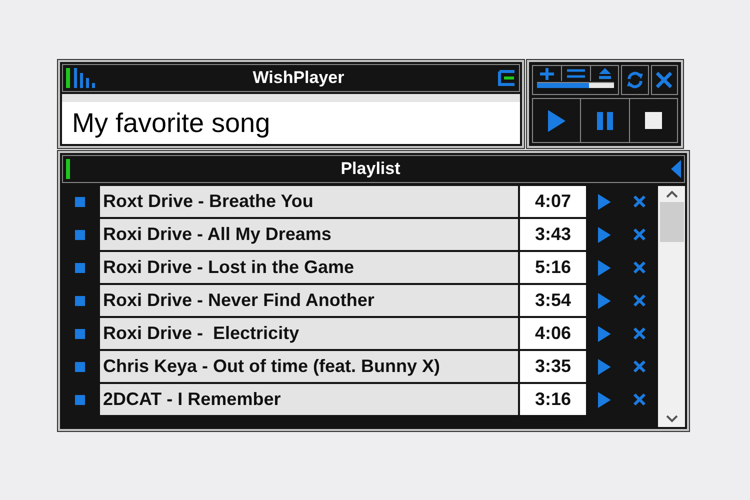 The width and height of the screenshot is (750, 500). I want to click on song-title: My favorite song, so click(171, 123).